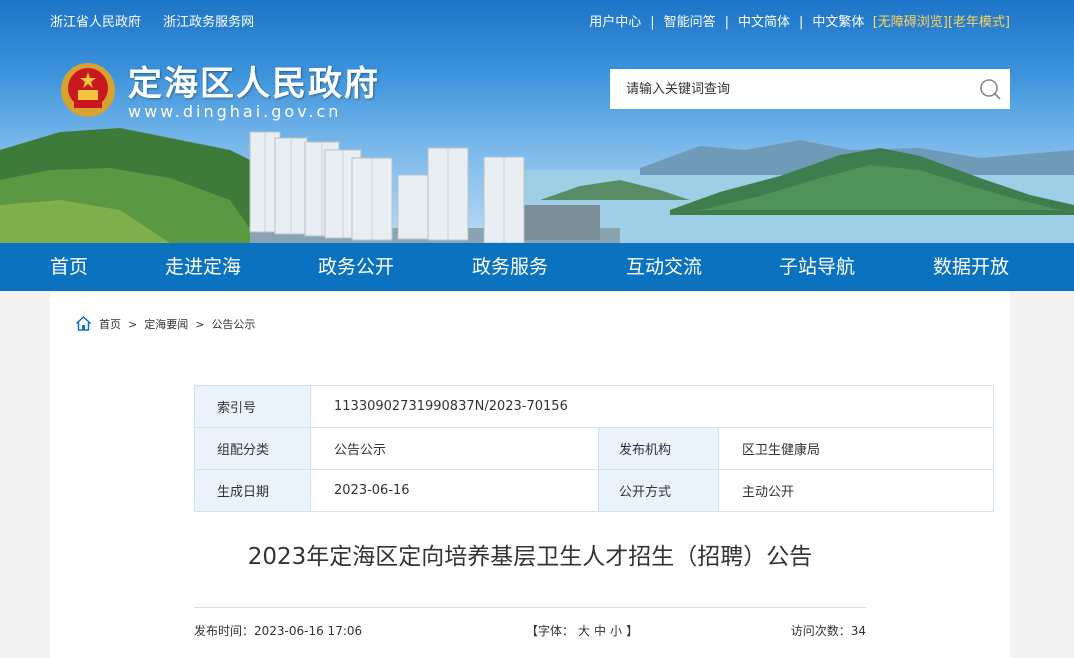 This screenshot has height=658, width=1074. I want to click on mode-value: 主动公开, so click(856, 490).